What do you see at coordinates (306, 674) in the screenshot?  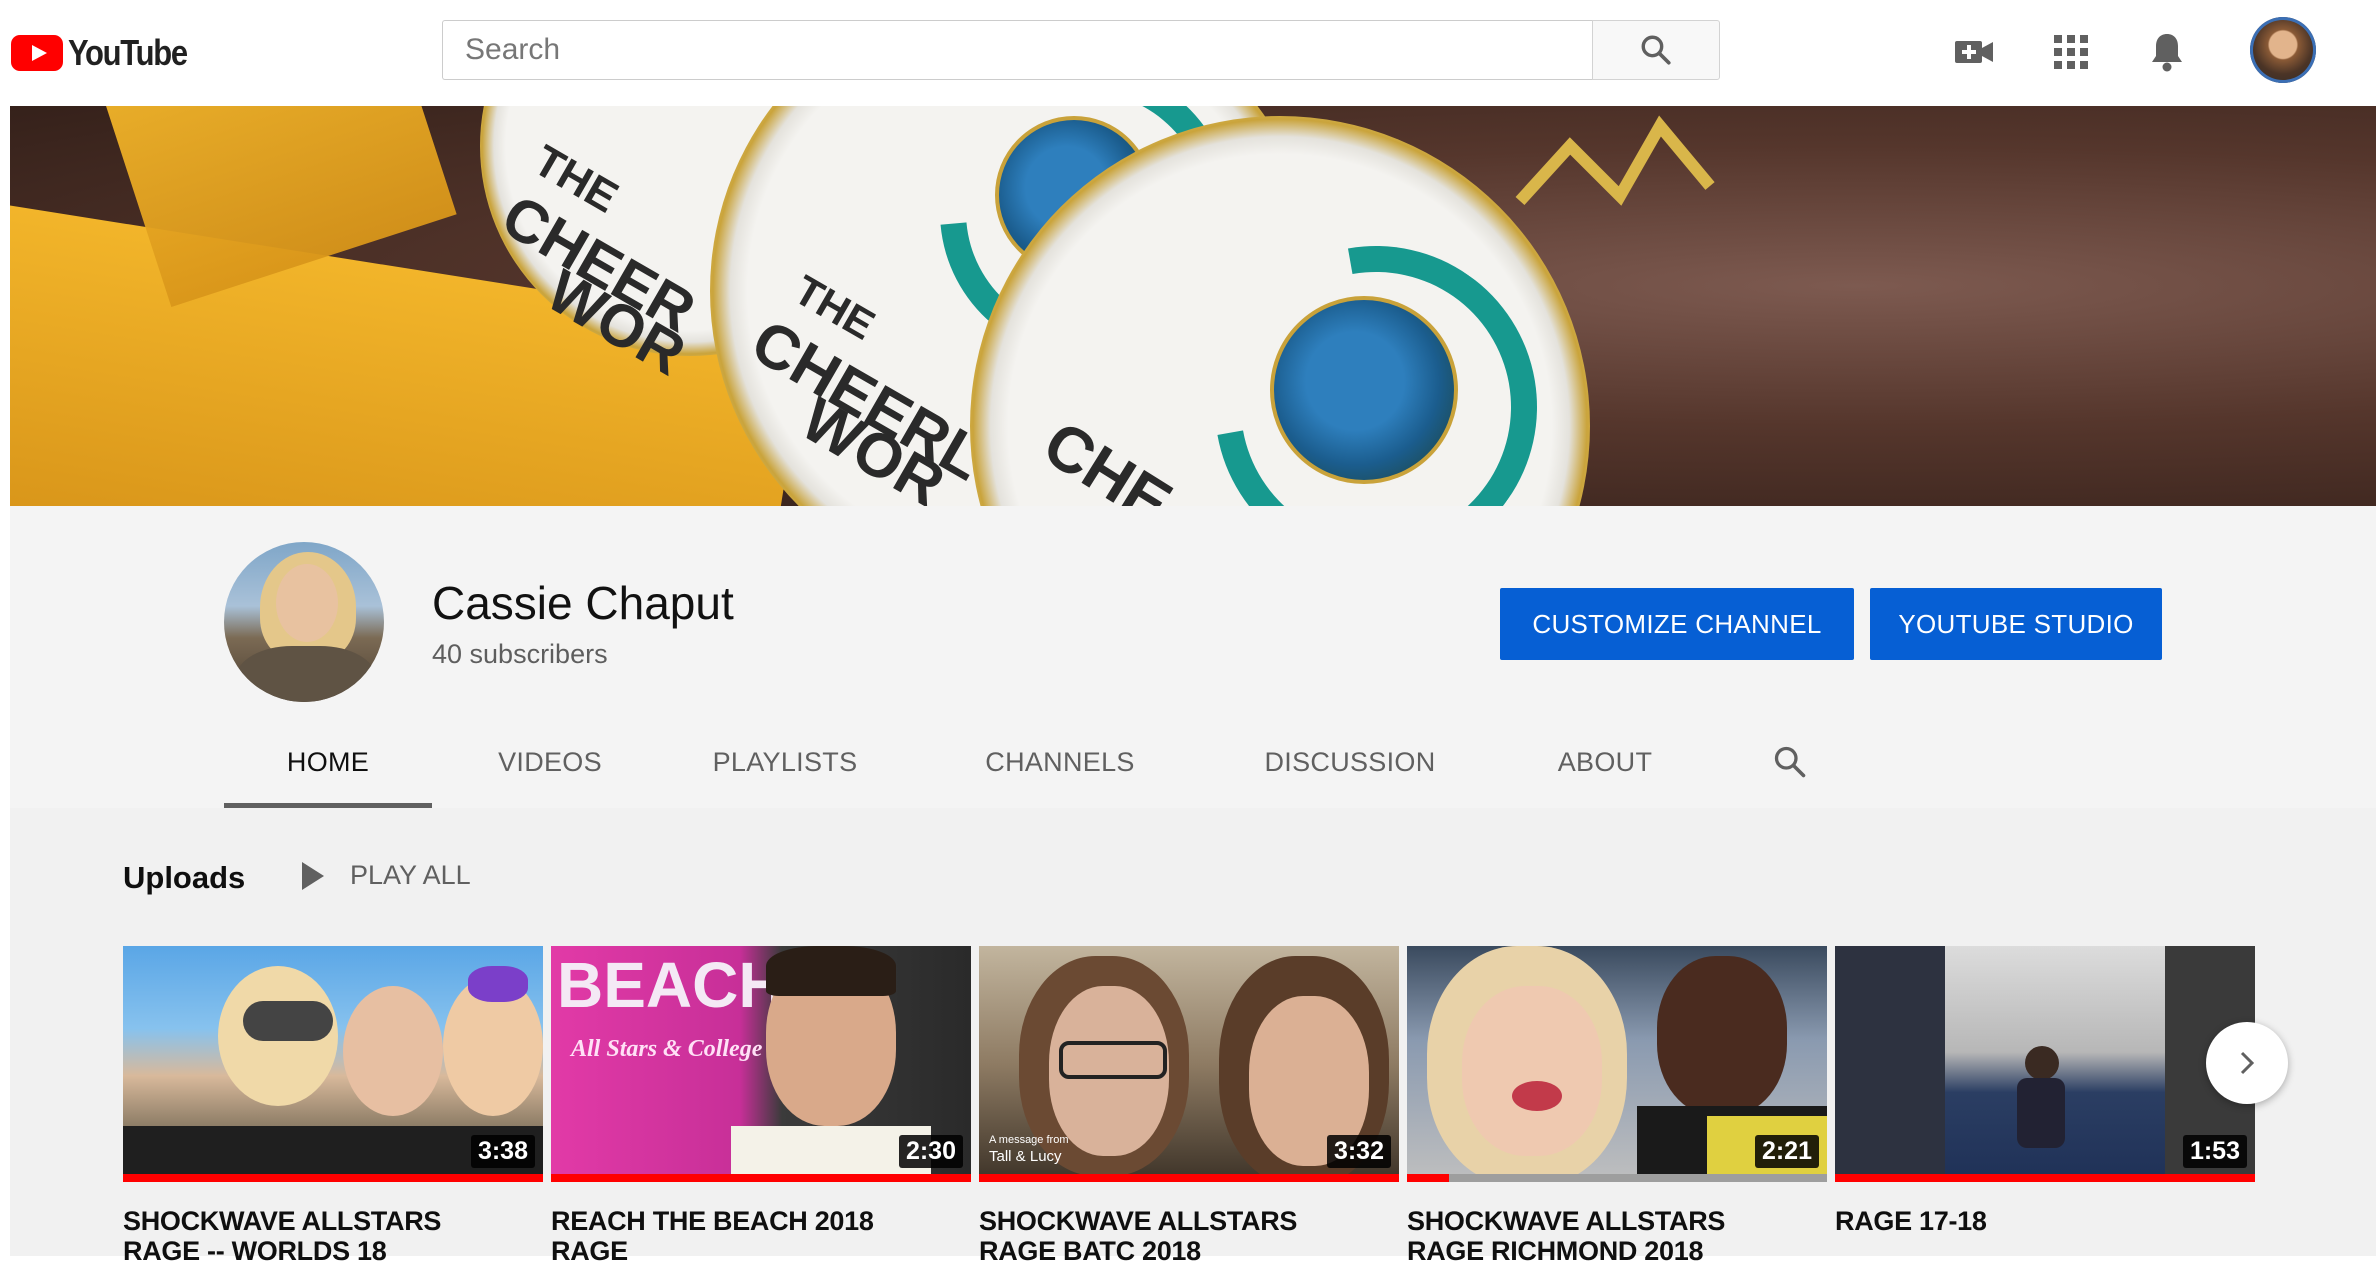 I see `avatar-body` at bounding box center [306, 674].